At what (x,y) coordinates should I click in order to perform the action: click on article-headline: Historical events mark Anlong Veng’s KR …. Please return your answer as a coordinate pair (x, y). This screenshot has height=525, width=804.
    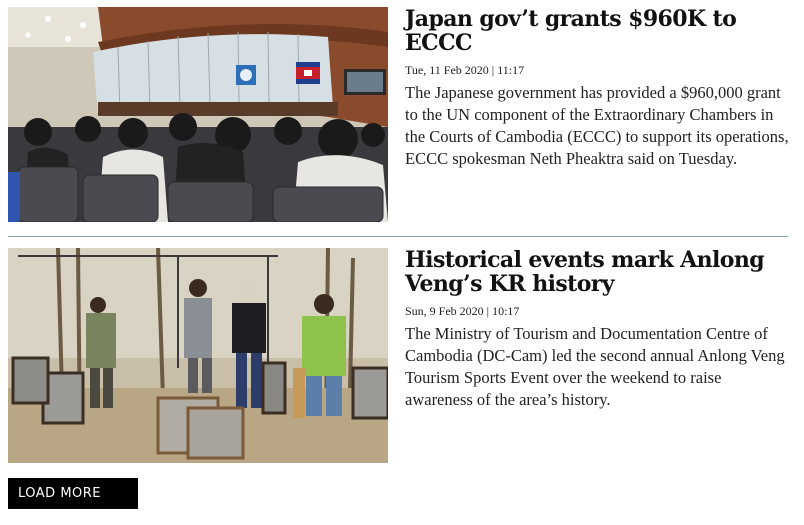
    Looking at the image, I should click on (599, 272).